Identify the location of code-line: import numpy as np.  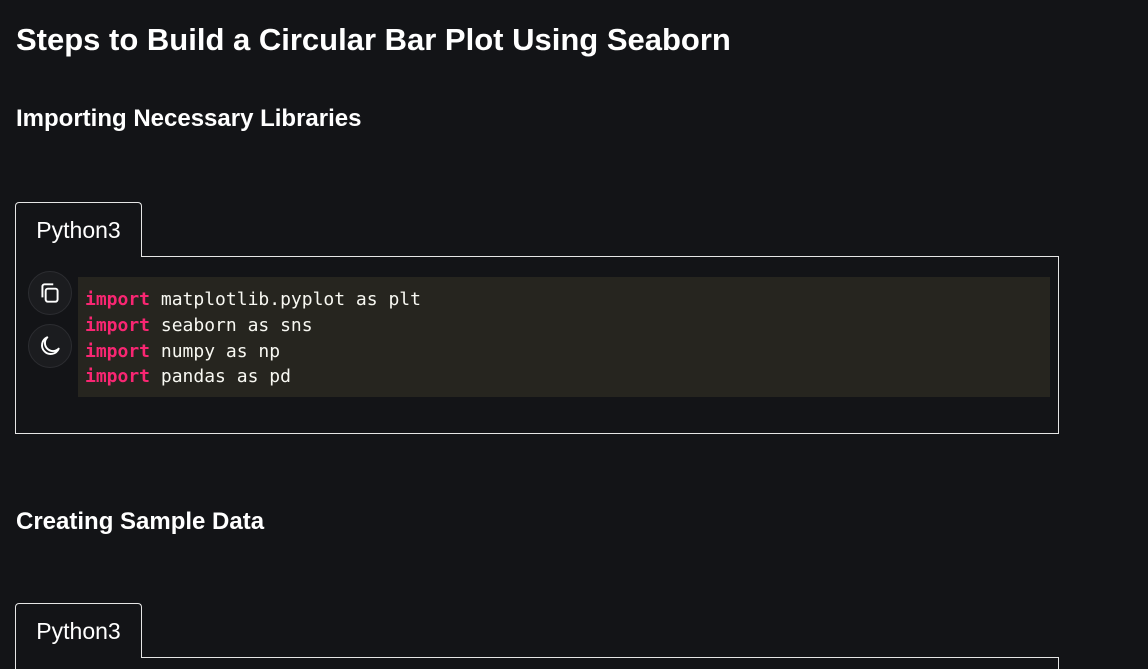
(567, 352).